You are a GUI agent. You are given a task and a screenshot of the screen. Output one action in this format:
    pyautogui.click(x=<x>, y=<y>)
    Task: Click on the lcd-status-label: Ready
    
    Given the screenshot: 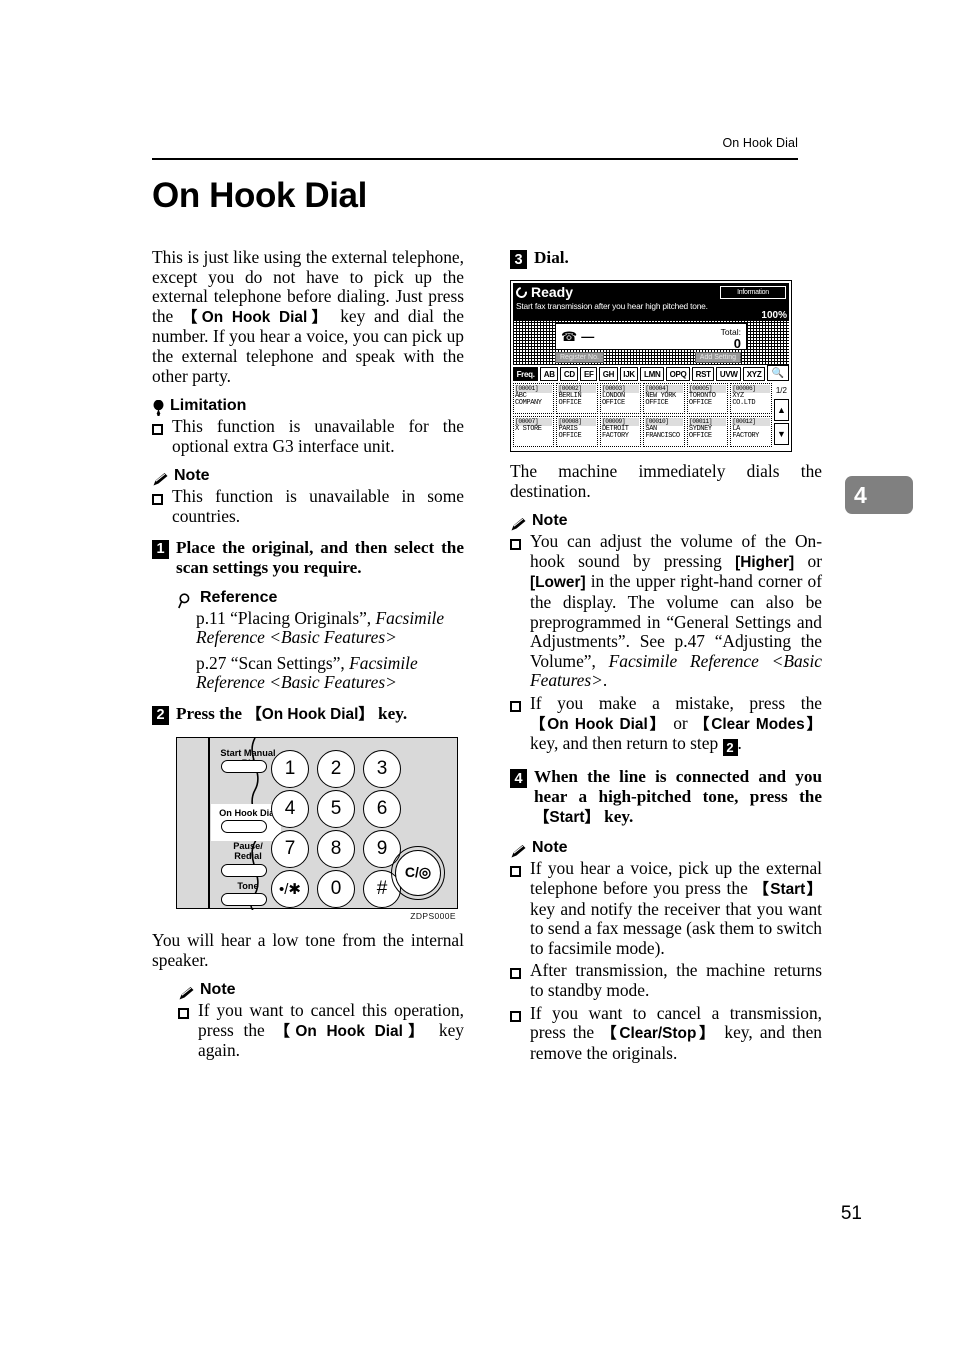 What is the action you would take?
    pyautogui.click(x=552, y=292)
    